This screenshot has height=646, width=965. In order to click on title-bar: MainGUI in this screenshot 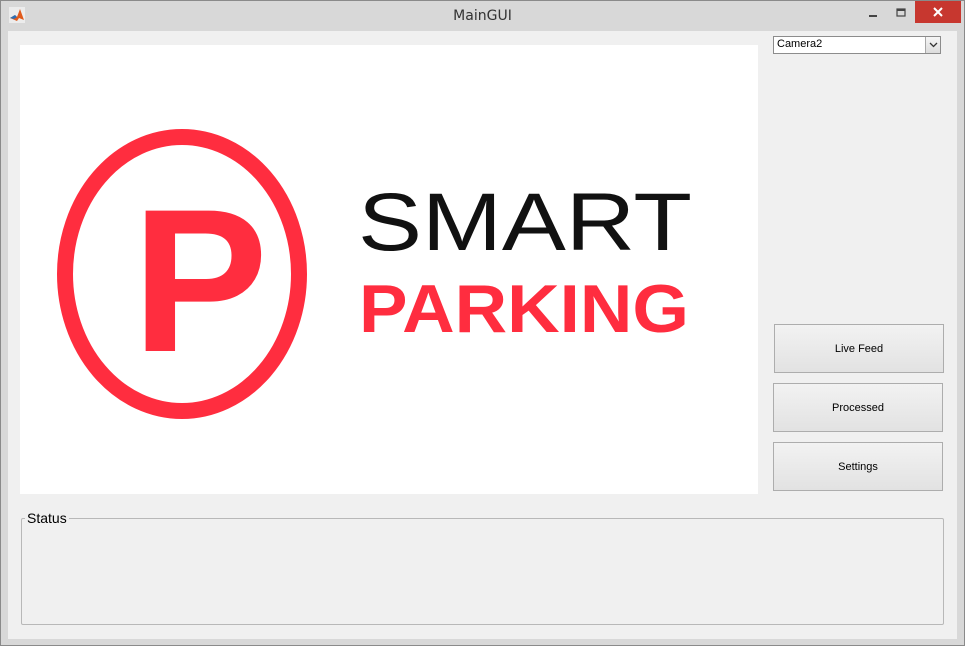, I will do `click(482, 16)`.